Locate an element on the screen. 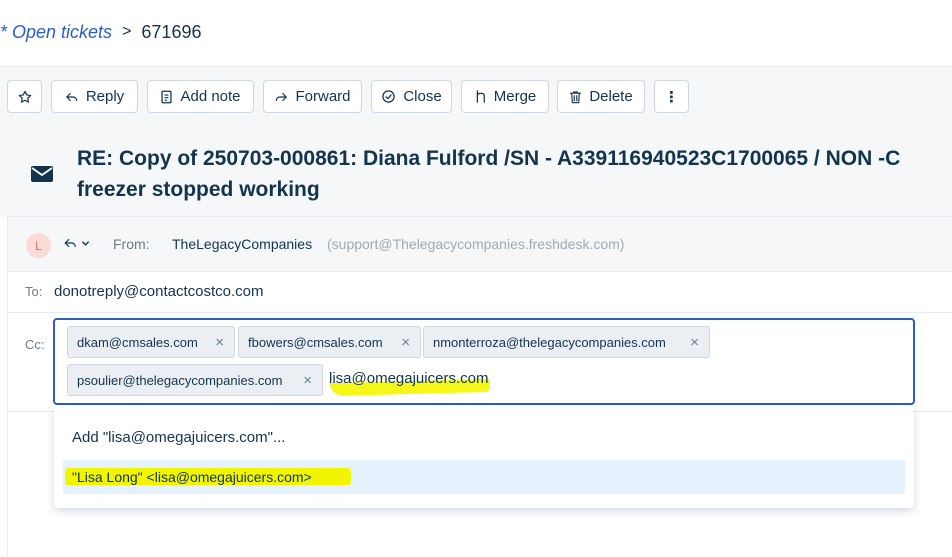  forward-button: Forward is located at coordinates (312, 96).